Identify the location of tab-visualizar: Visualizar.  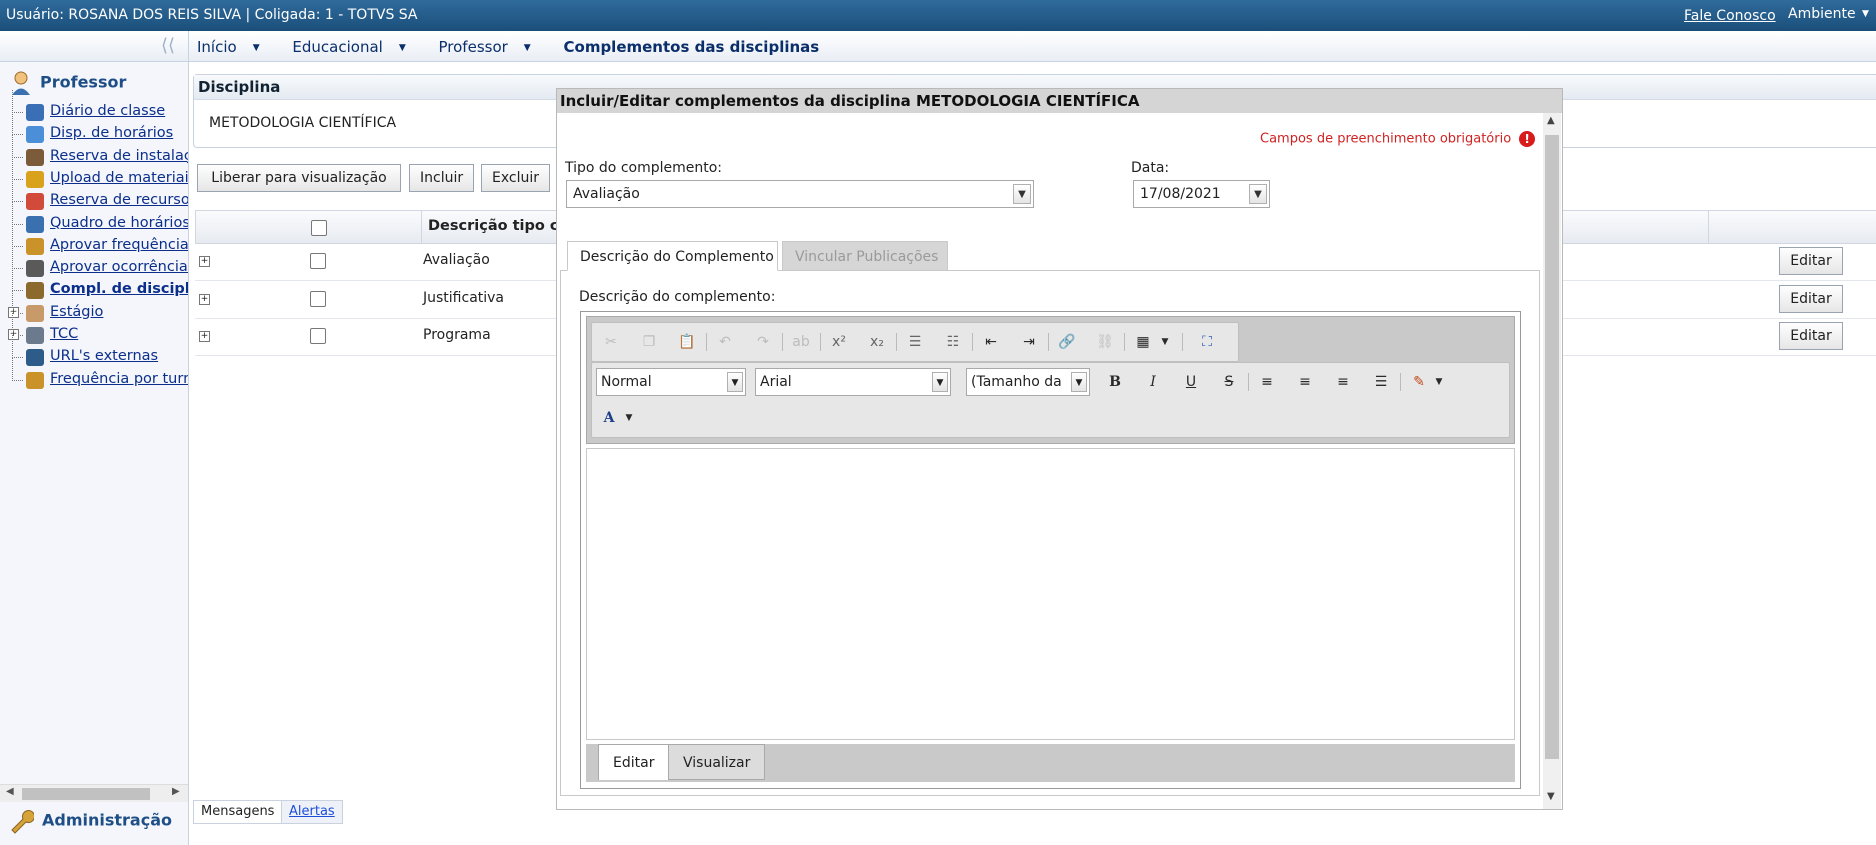
(717, 762).